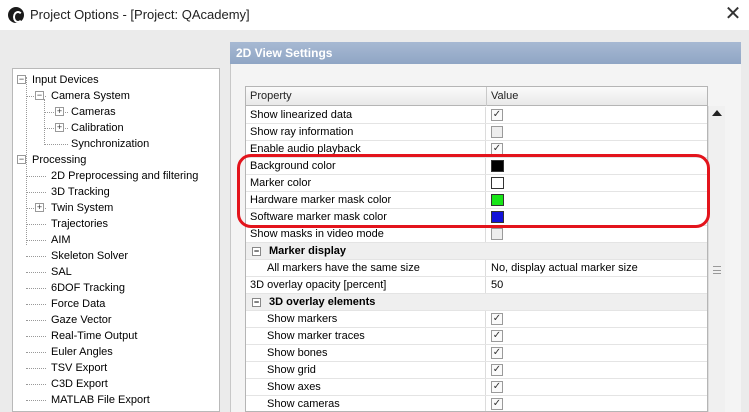  Describe the element at coordinates (476, 319) in the screenshot. I see `grid-row: Show markers ✓` at that location.